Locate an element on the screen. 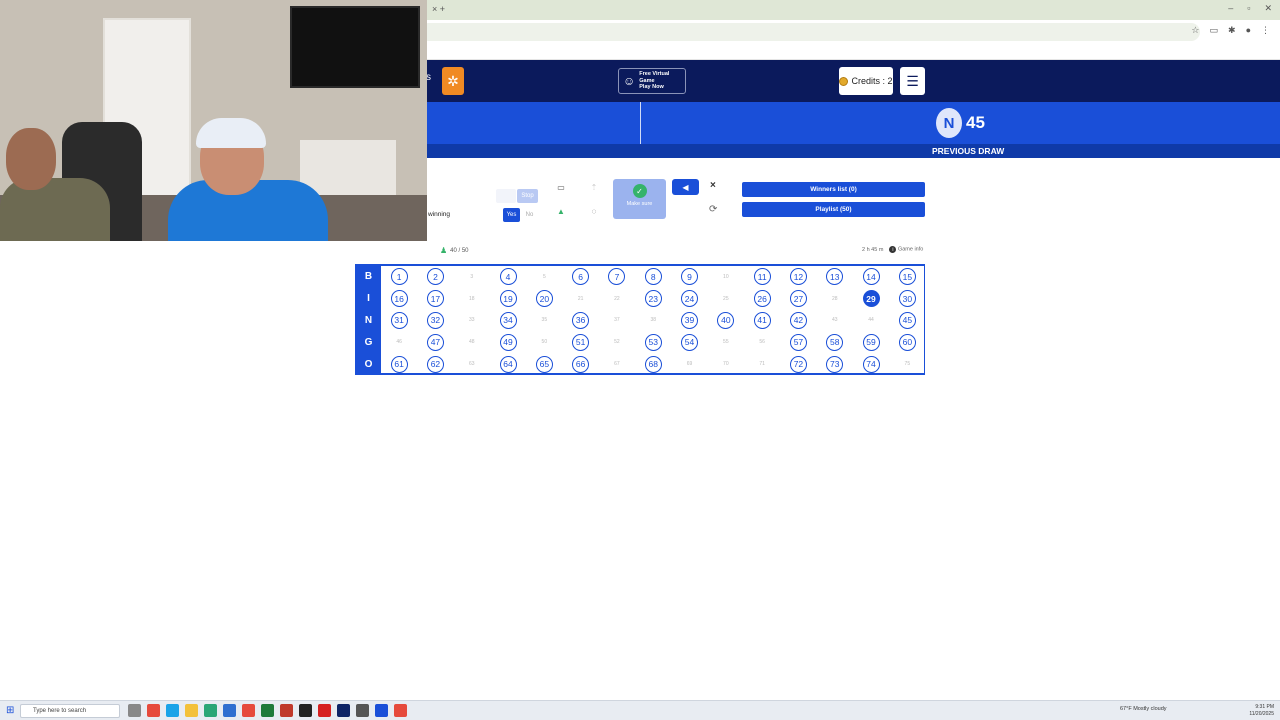  bingo-ball-46: 46 is located at coordinates (399, 342).